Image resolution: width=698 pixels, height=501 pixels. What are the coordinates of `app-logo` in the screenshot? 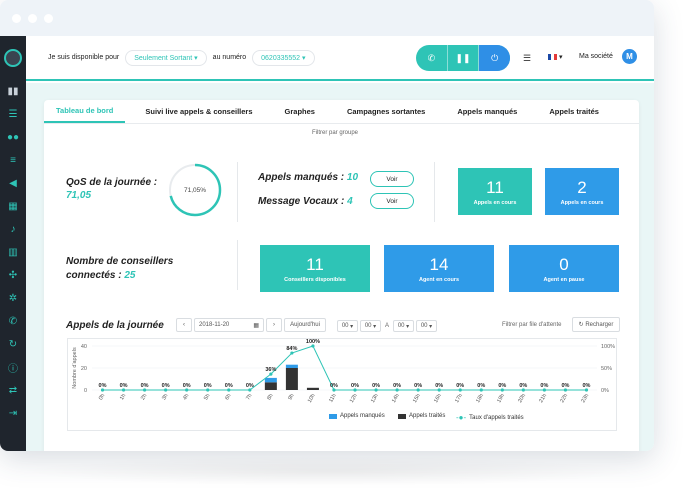 It's located at (13, 58).